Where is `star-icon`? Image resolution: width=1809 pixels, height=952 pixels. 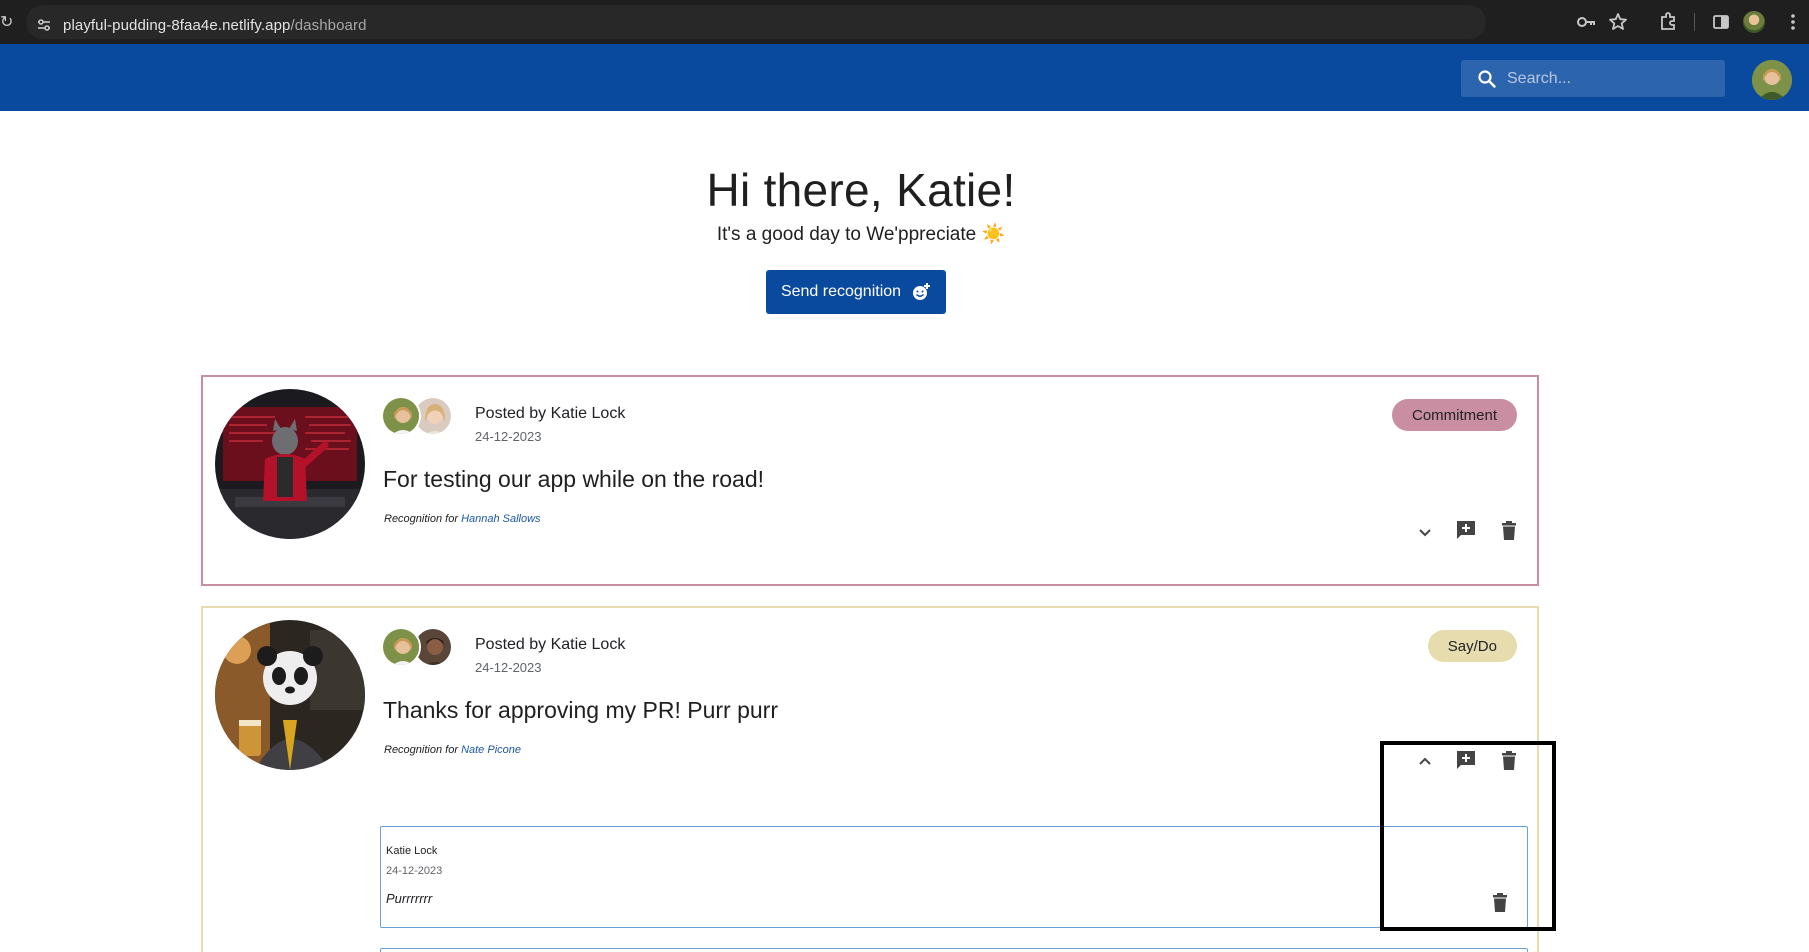 star-icon is located at coordinates (1618, 22).